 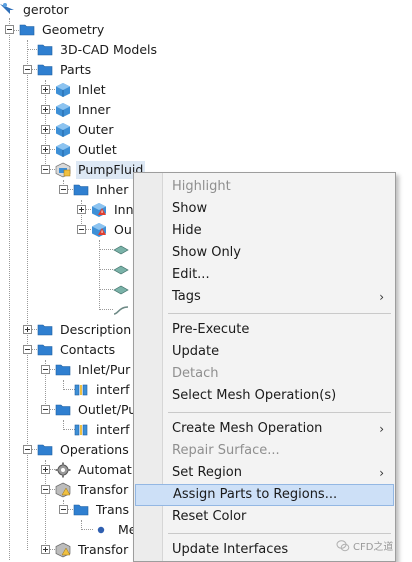 What do you see at coordinates (27, 329) in the screenshot?
I see `expand-description-toggle` at bounding box center [27, 329].